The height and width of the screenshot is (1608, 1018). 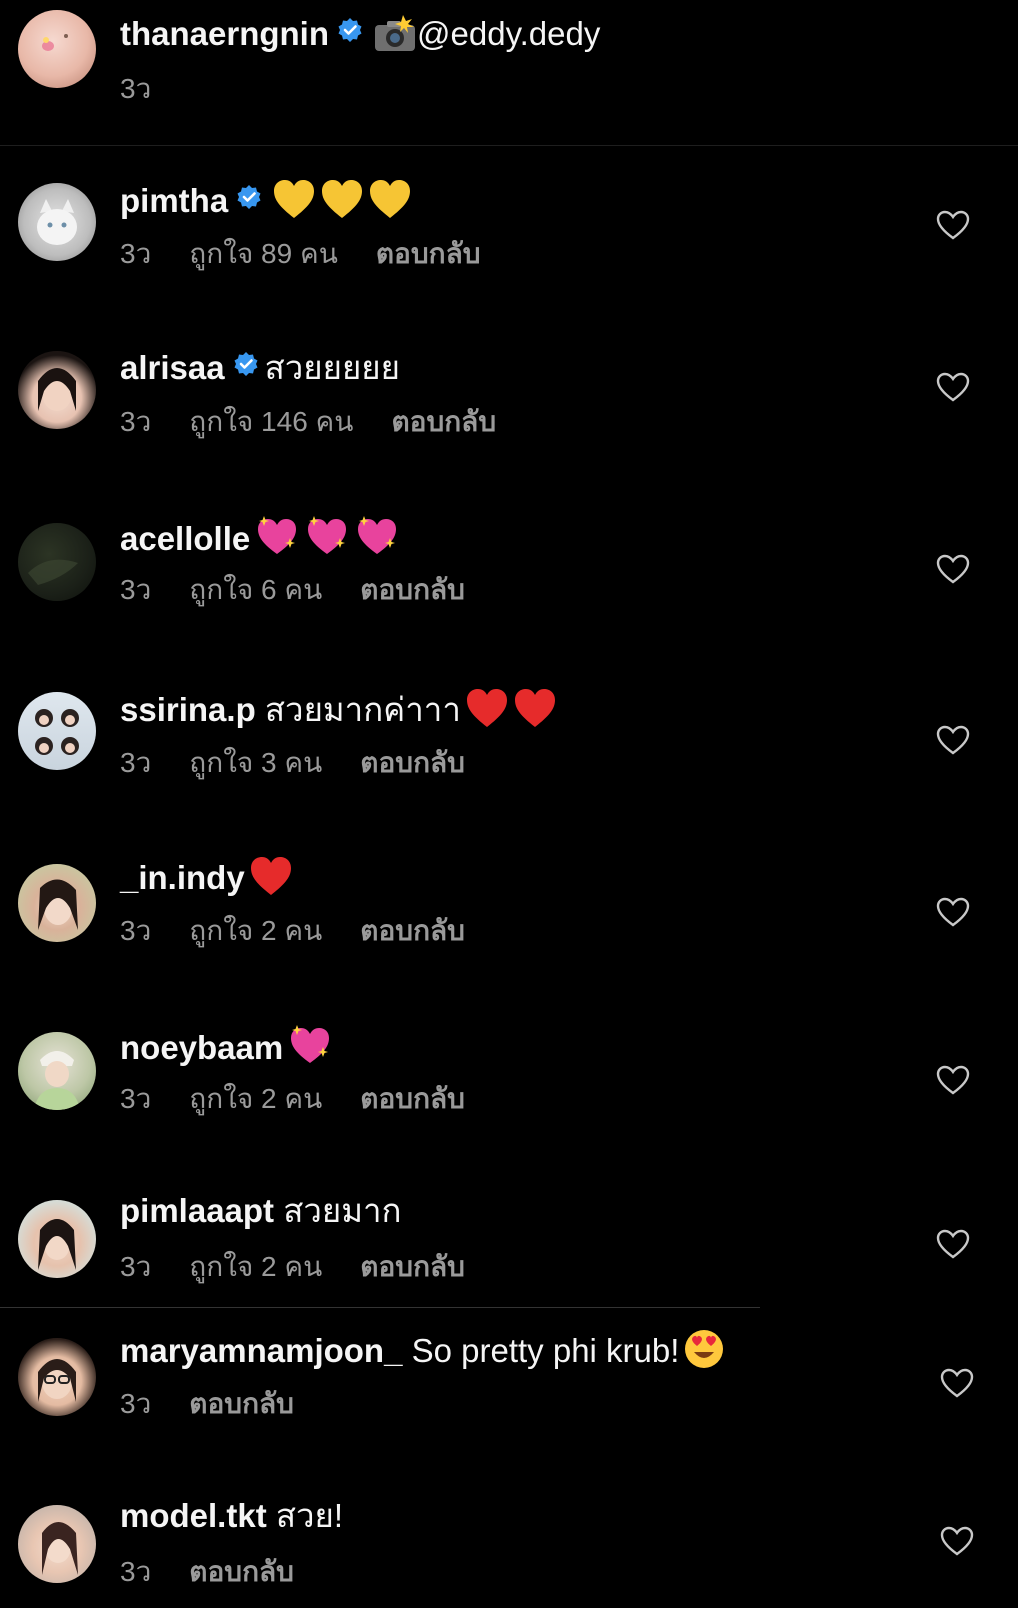 What do you see at coordinates (255, 589) in the screenshot?
I see `comment-likes: ถูกใจ 6 คน` at bounding box center [255, 589].